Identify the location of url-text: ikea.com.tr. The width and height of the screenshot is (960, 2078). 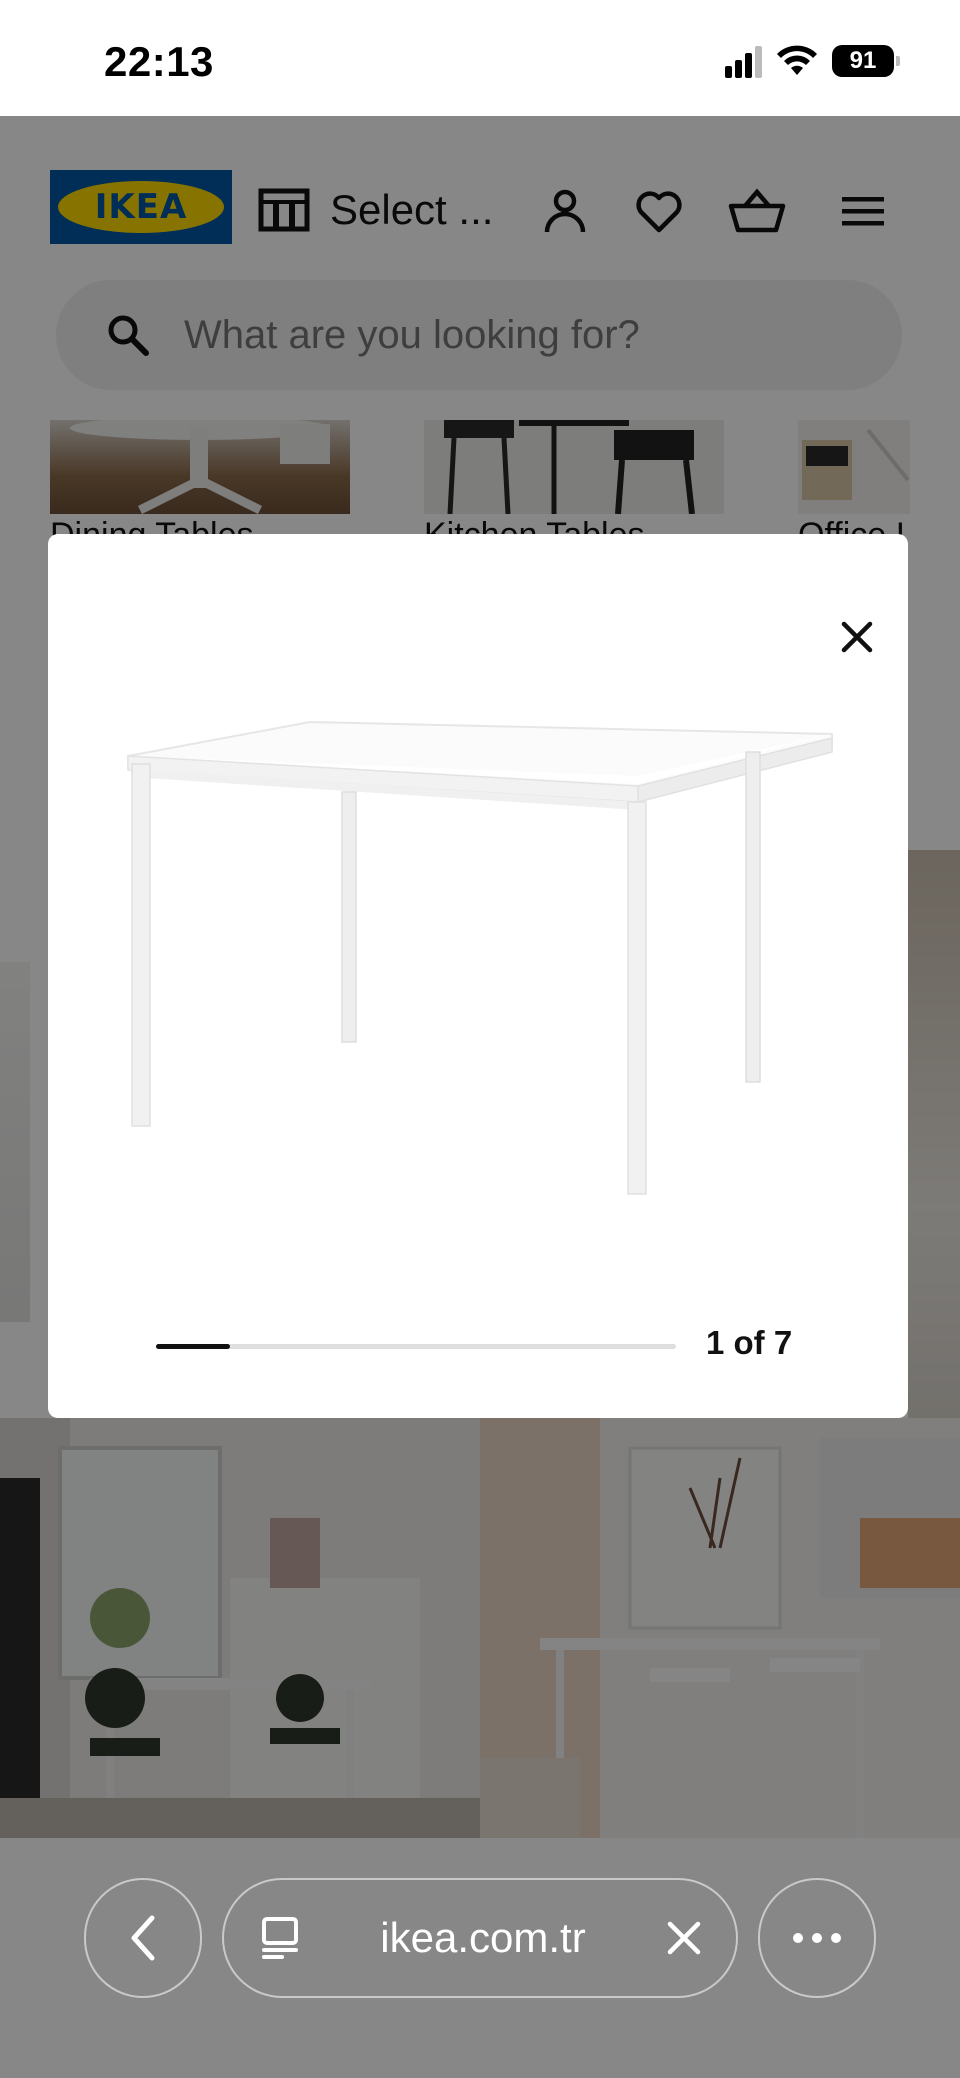
(483, 1937).